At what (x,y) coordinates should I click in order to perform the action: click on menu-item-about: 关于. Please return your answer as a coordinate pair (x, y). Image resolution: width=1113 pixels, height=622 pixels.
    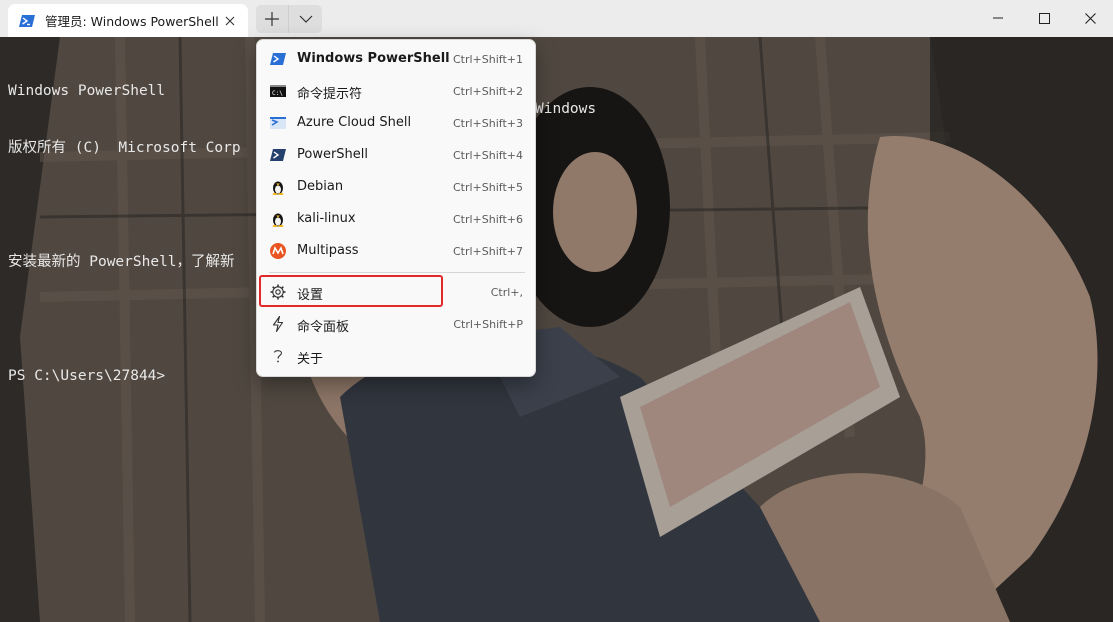
    Looking at the image, I should click on (396, 356).